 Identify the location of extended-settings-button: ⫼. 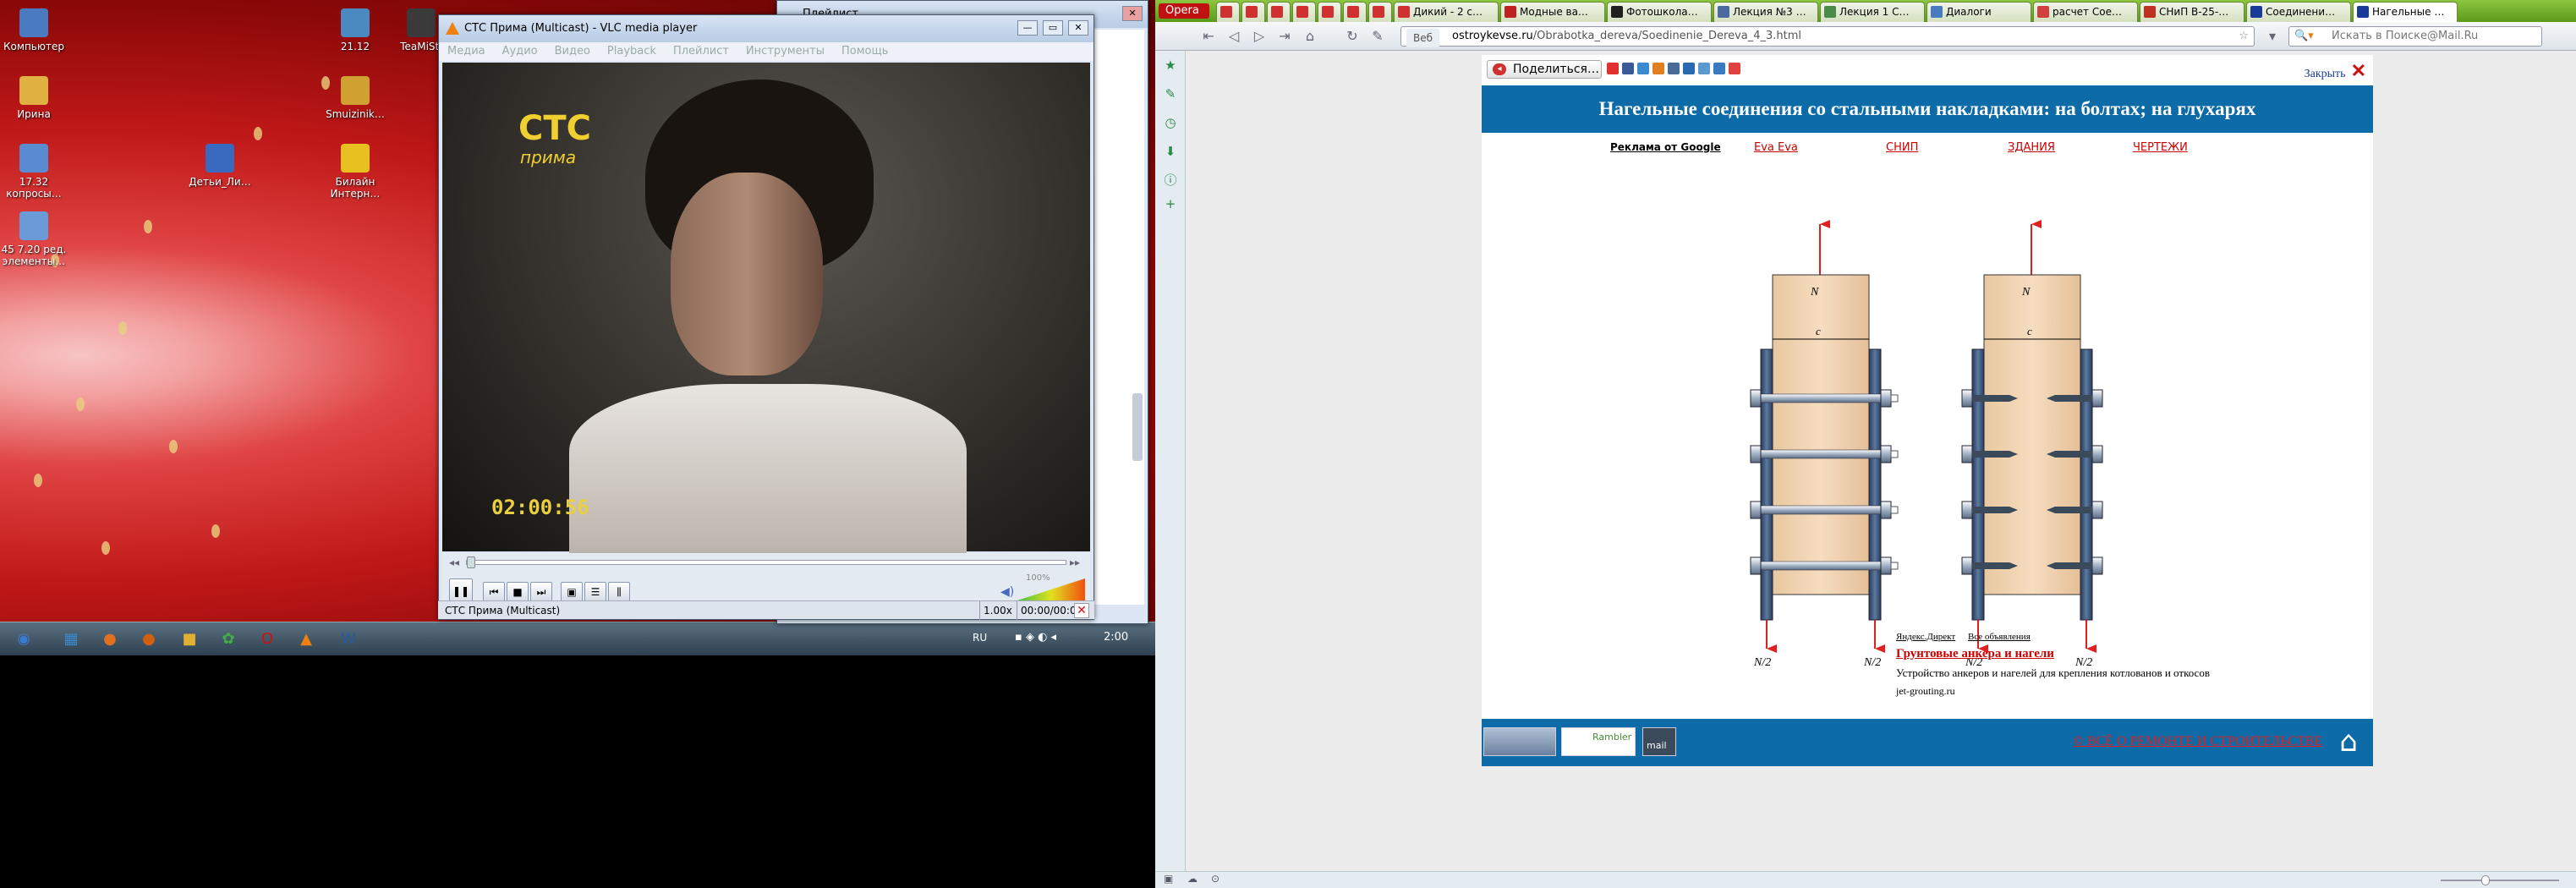
(619, 592).